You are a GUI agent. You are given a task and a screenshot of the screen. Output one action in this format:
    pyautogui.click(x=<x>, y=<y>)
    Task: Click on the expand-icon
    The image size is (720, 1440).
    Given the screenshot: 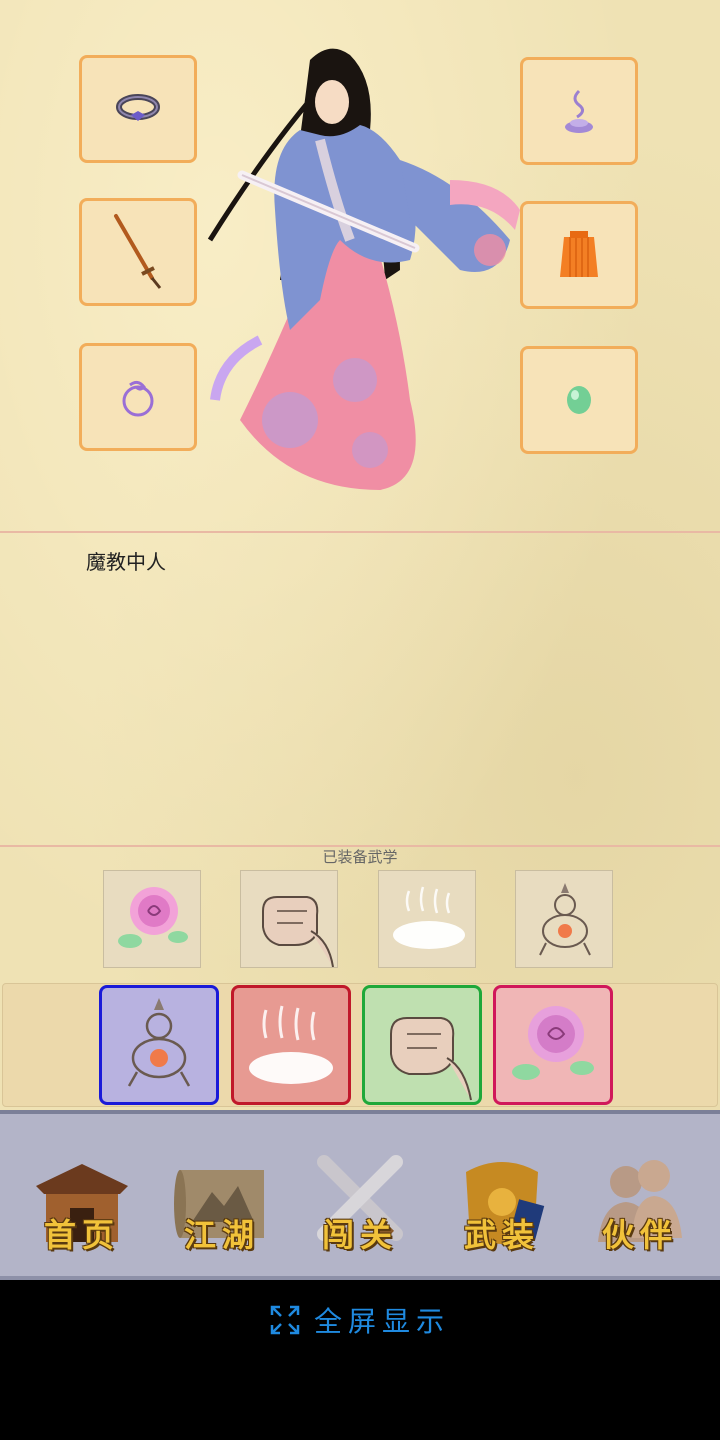 What is the action you would take?
    pyautogui.click(x=285, y=1320)
    